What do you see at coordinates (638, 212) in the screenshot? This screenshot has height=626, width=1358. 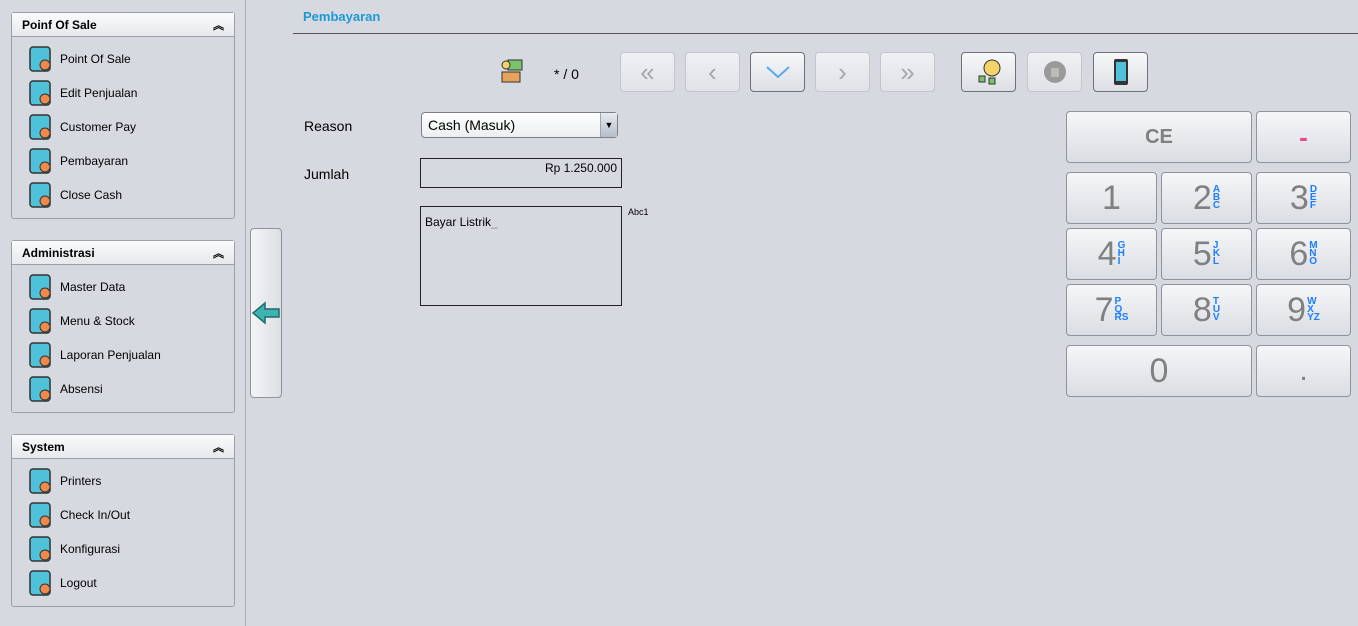 I see `input-mode-indicator: Abc1` at bounding box center [638, 212].